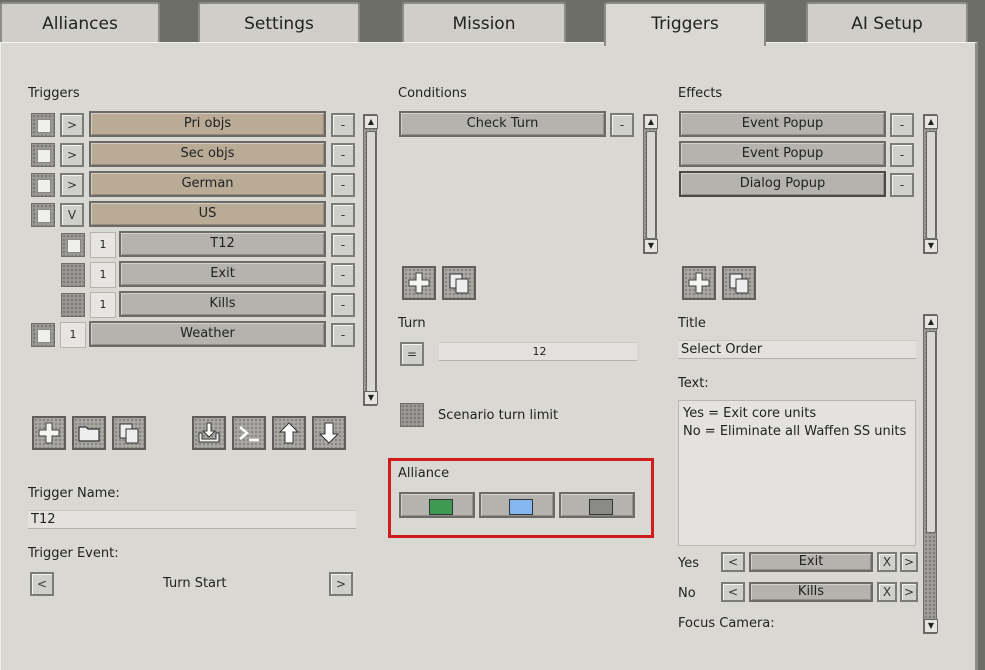 The image size is (985, 670). Describe the element at coordinates (412, 415) in the screenshot. I see `scenario-turn-limit-checkbox` at that location.